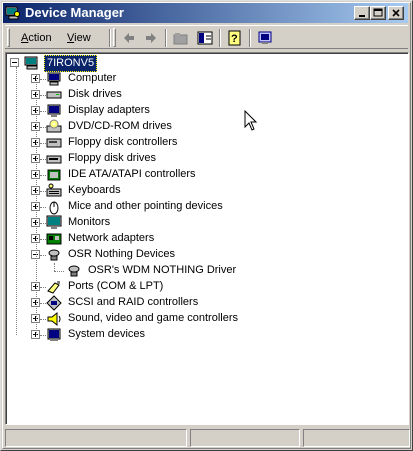 This screenshot has width=413, height=451. I want to click on close-icon, so click(396, 13).